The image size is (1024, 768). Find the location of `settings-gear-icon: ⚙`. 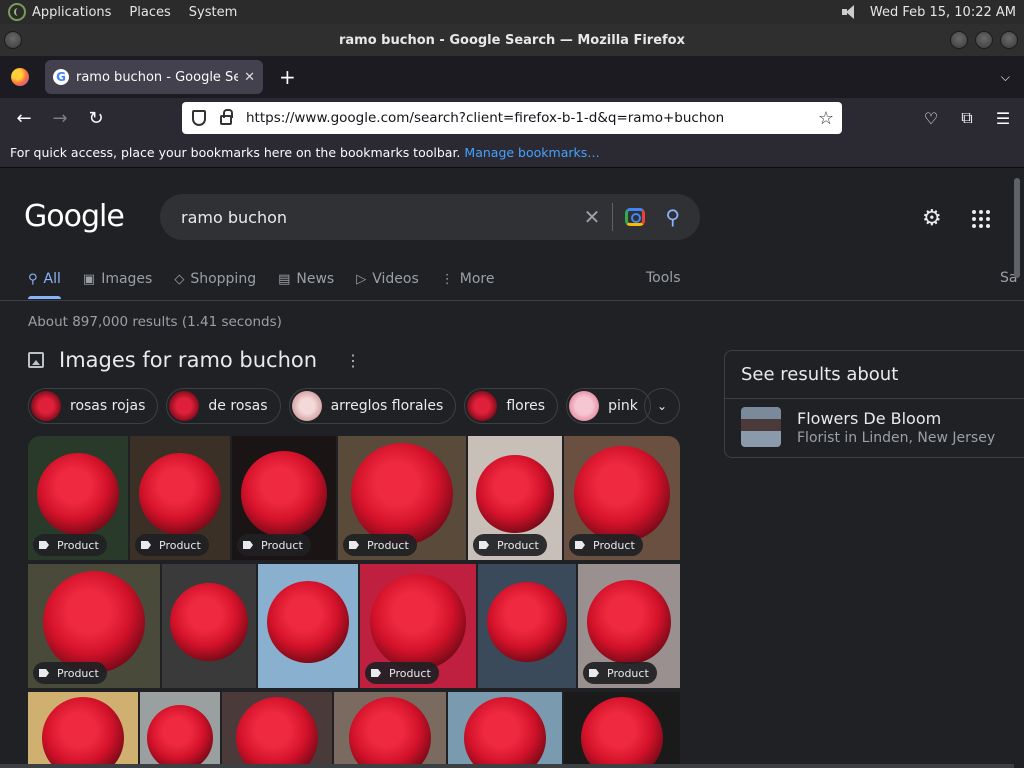

settings-gear-icon: ⚙ is located at coordinates (932, 218).